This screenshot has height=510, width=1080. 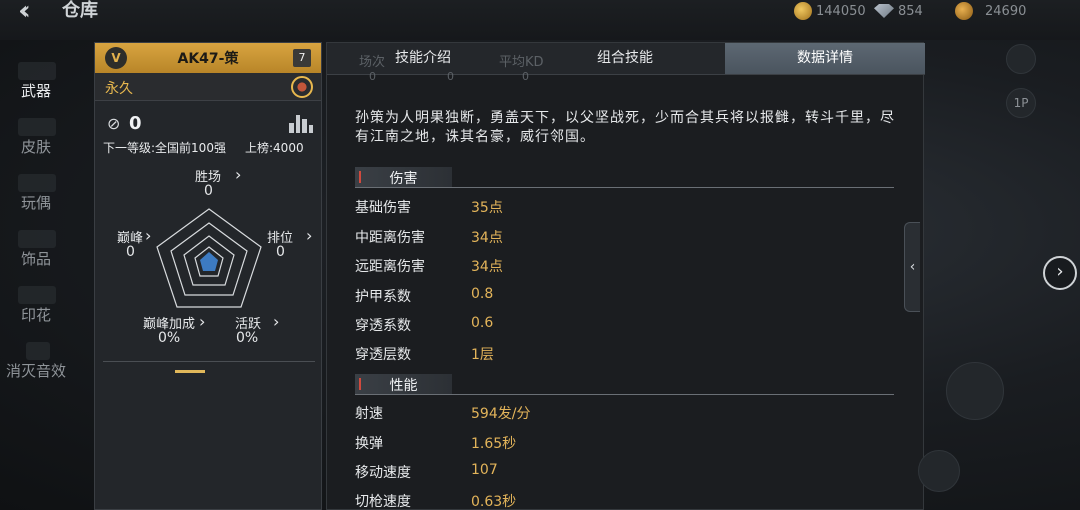 What do you see at coordinates (910, 11) in the screenshot?
I see `diamond-amount: 854` at bounding box center [910, 11].